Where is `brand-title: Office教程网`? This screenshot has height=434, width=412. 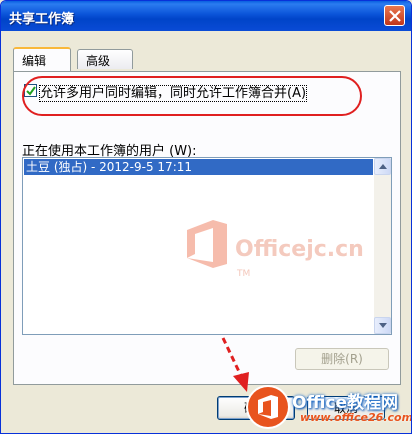 brand-title: Office教程网 is located at coordinates (345, 403).